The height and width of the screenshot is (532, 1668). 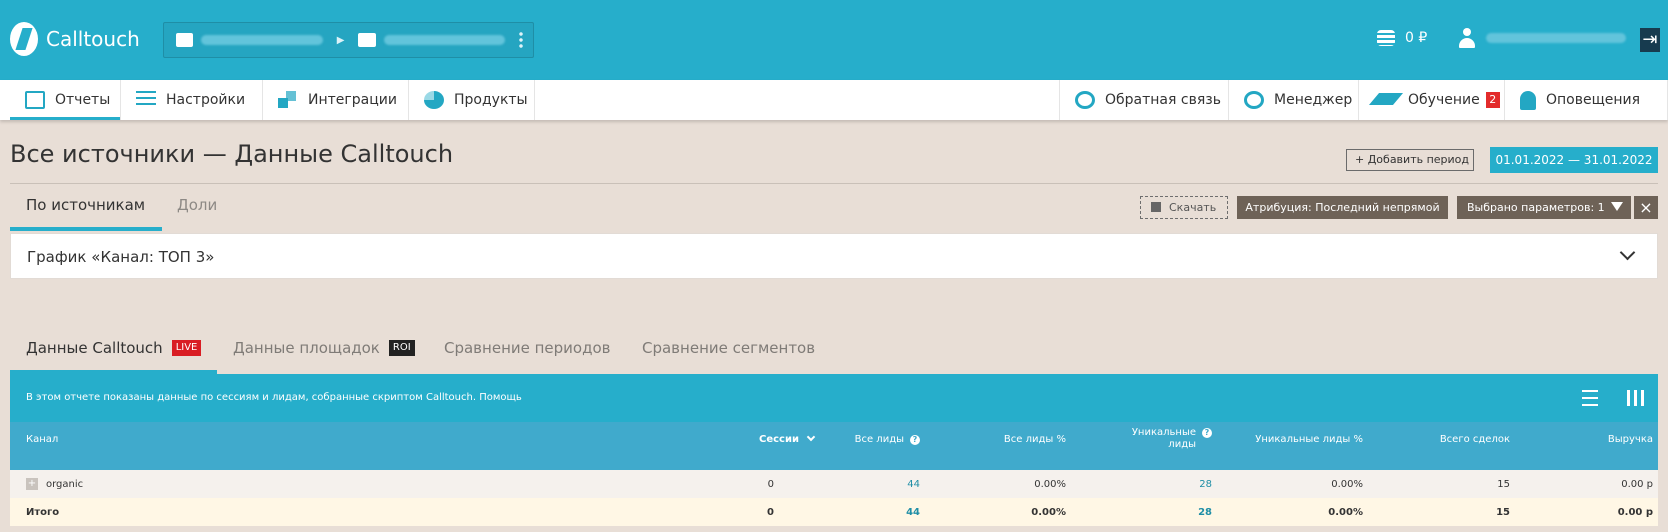 What do you see at coordinates (197, 205) in the screenshot?
I see `subtab-shares: Доли` at bounding box center [197, 205].